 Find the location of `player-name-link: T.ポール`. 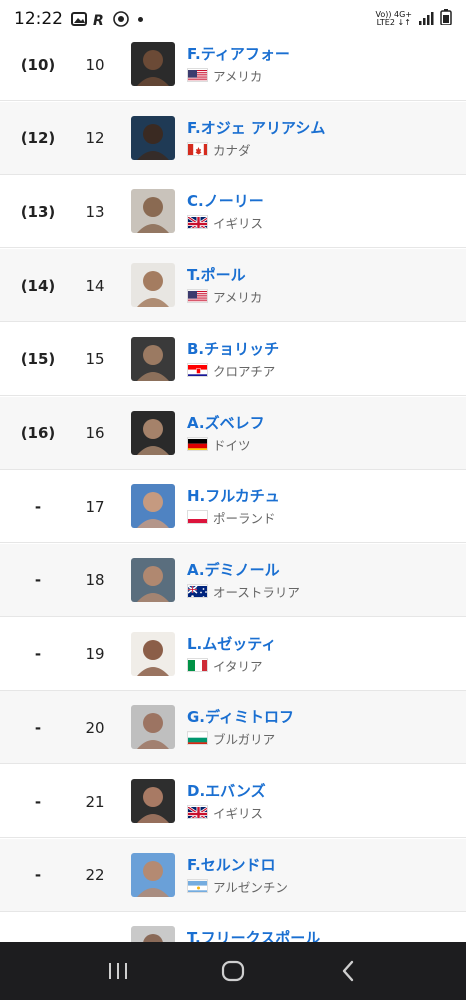

player-name-link: T.ポール is located at coordinates (216, 274).